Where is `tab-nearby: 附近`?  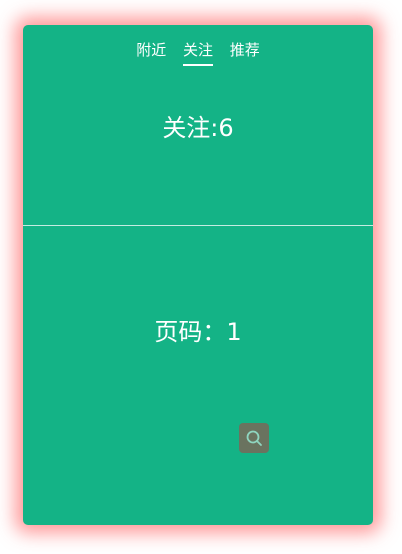
tab-nearby: 附近 is located at coordinates (151, 51).